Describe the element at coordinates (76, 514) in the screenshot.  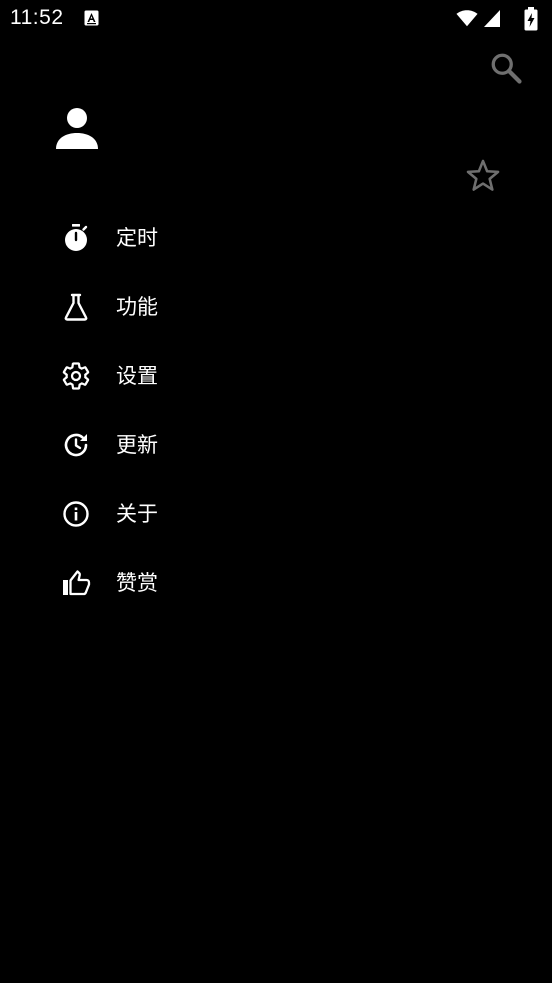
I see `info-icon` at that location.